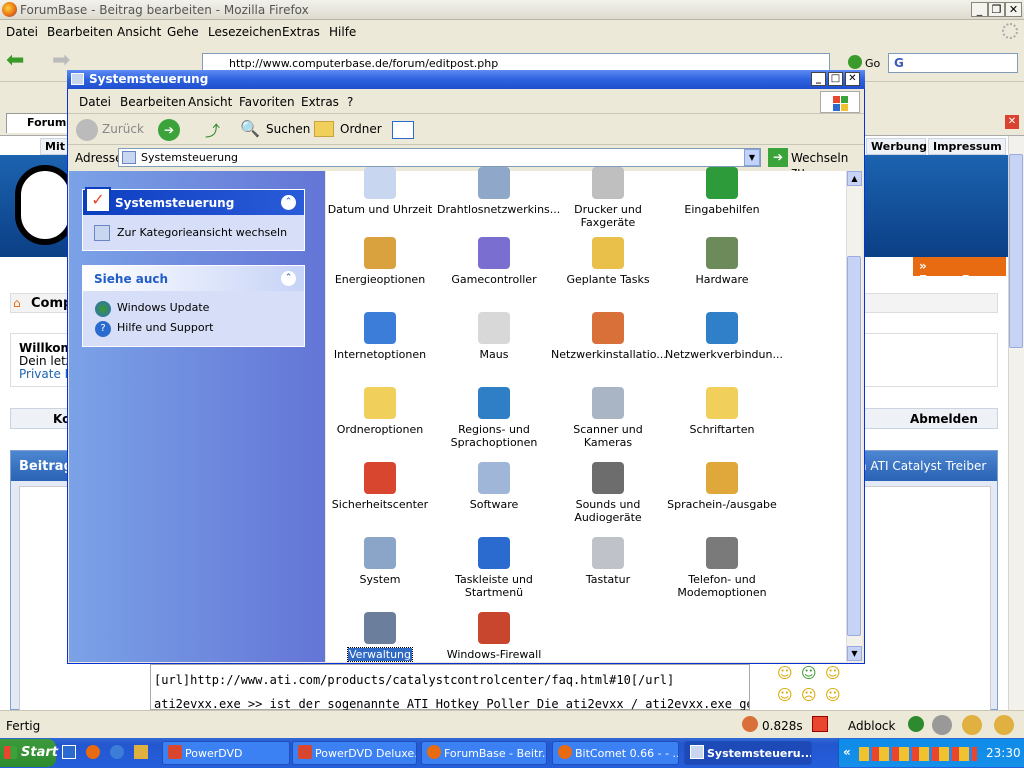 This screenshot has height=768, width=1024. I want to click on page-scrollbar-thumb, so click(1016, 251).